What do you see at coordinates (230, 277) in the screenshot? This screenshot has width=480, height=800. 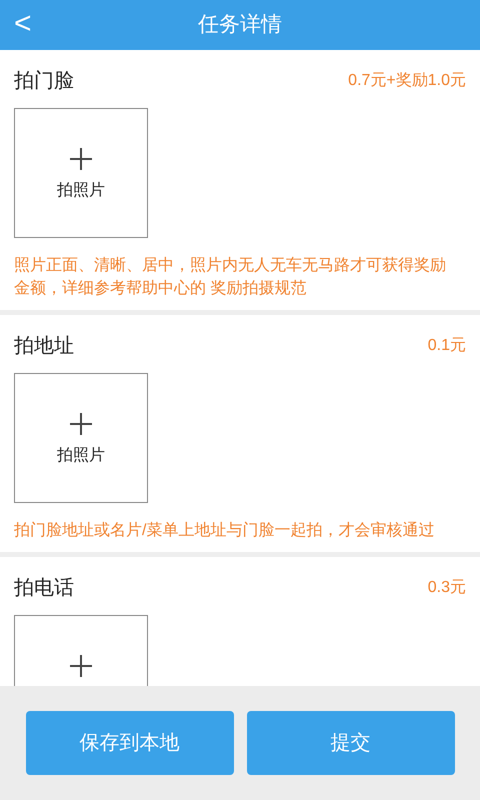 I see `hint-text: 照片正面、清晰、居中，照片内无人无车无马路才可获得奖励金额，详细参考帮助中心的 奖励拍摄规范` at bounding box center [230, 277].